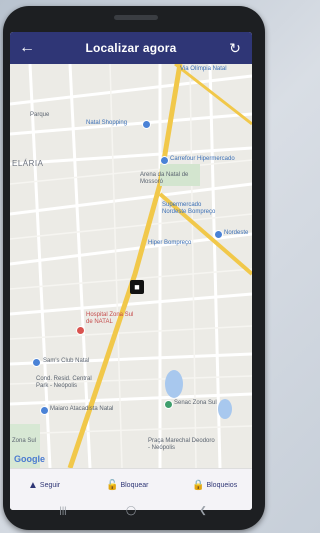  Describe the element at coordinates (27, 48) in the screenshot. I see `back-icon: ←` at that location.